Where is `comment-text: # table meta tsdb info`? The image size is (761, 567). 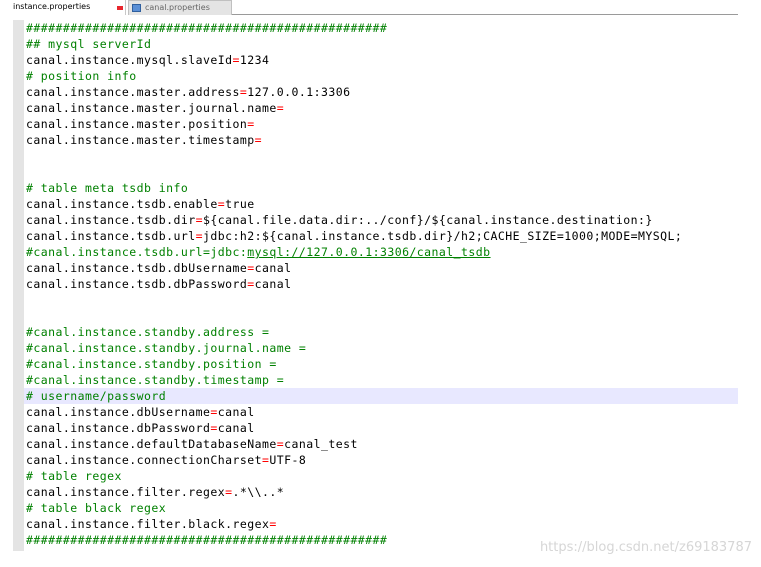
comment-text: # table meta tsdb info is located at coordinates (107, 188).